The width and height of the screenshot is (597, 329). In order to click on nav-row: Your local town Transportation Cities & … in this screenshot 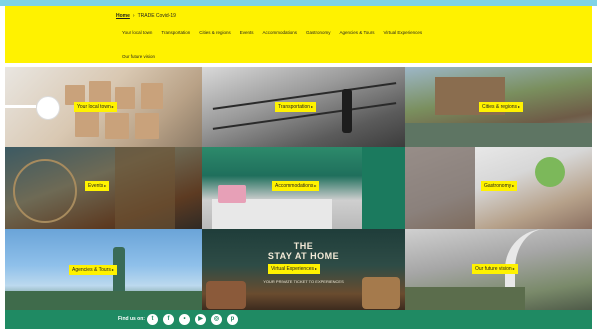, I will do `click(272, 32)`.